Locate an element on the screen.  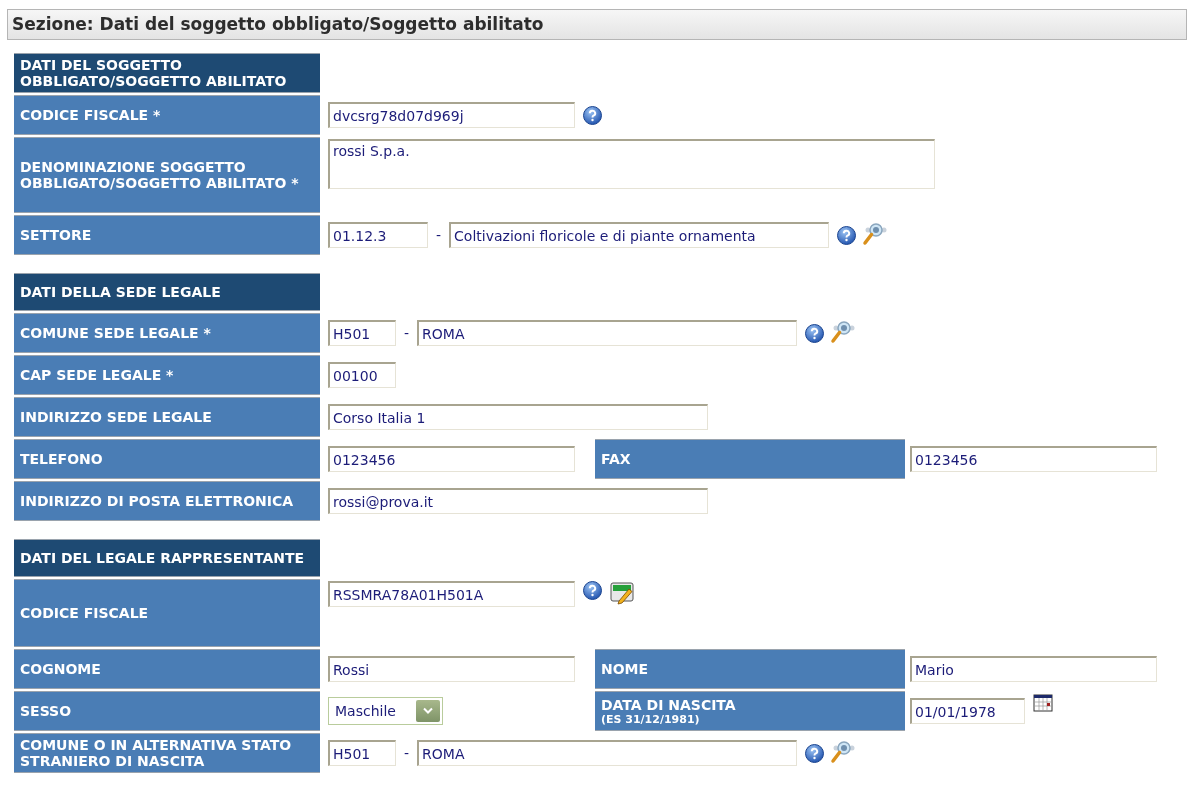
input-field: RSSMRA78A01H501A is located at coordinates (451, 594).